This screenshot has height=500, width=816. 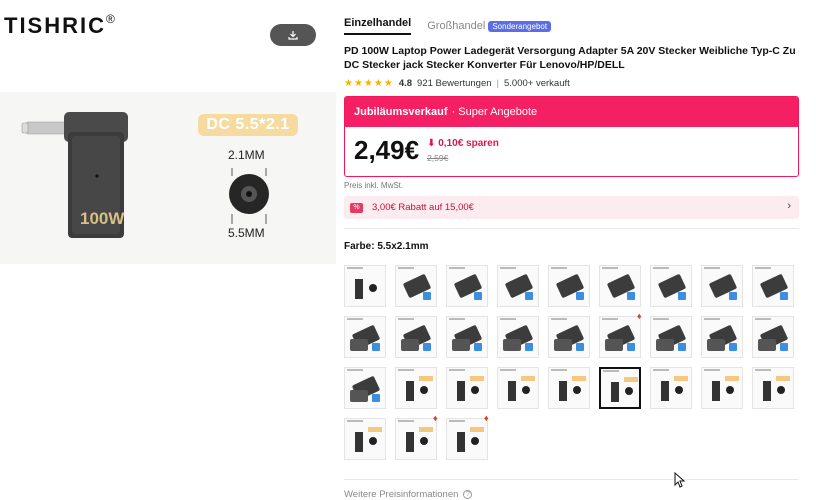 What do you see at coordinates (426, 150) in the screenshot?
I see `price-row: 2,49€ ⬇ 0,10€ sparen 2,59€` at bounding box center [426, 150].